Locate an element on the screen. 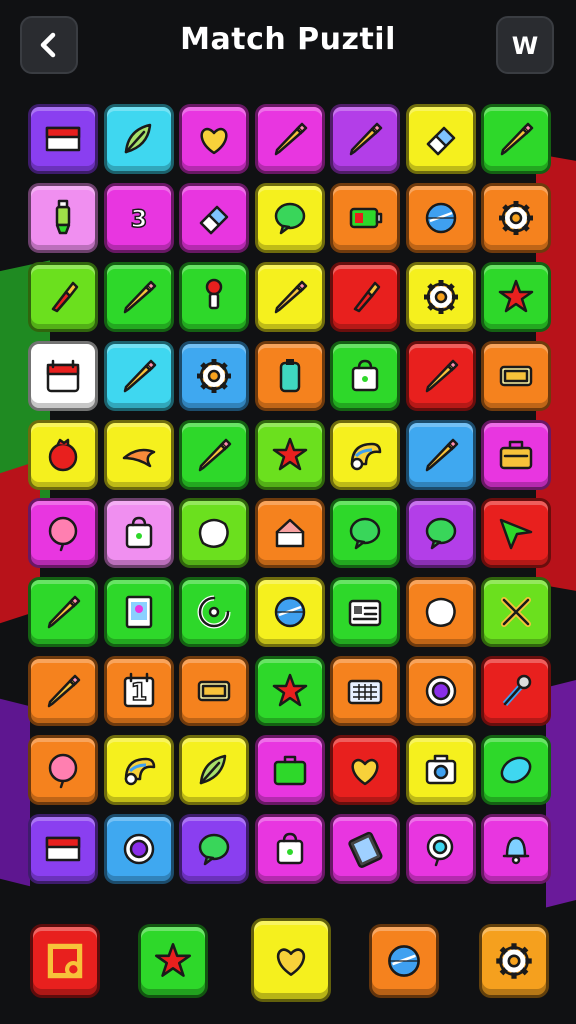 The width and height of the screenshot is (576, 1024). bag-icon is located at coordinates (289, 848).